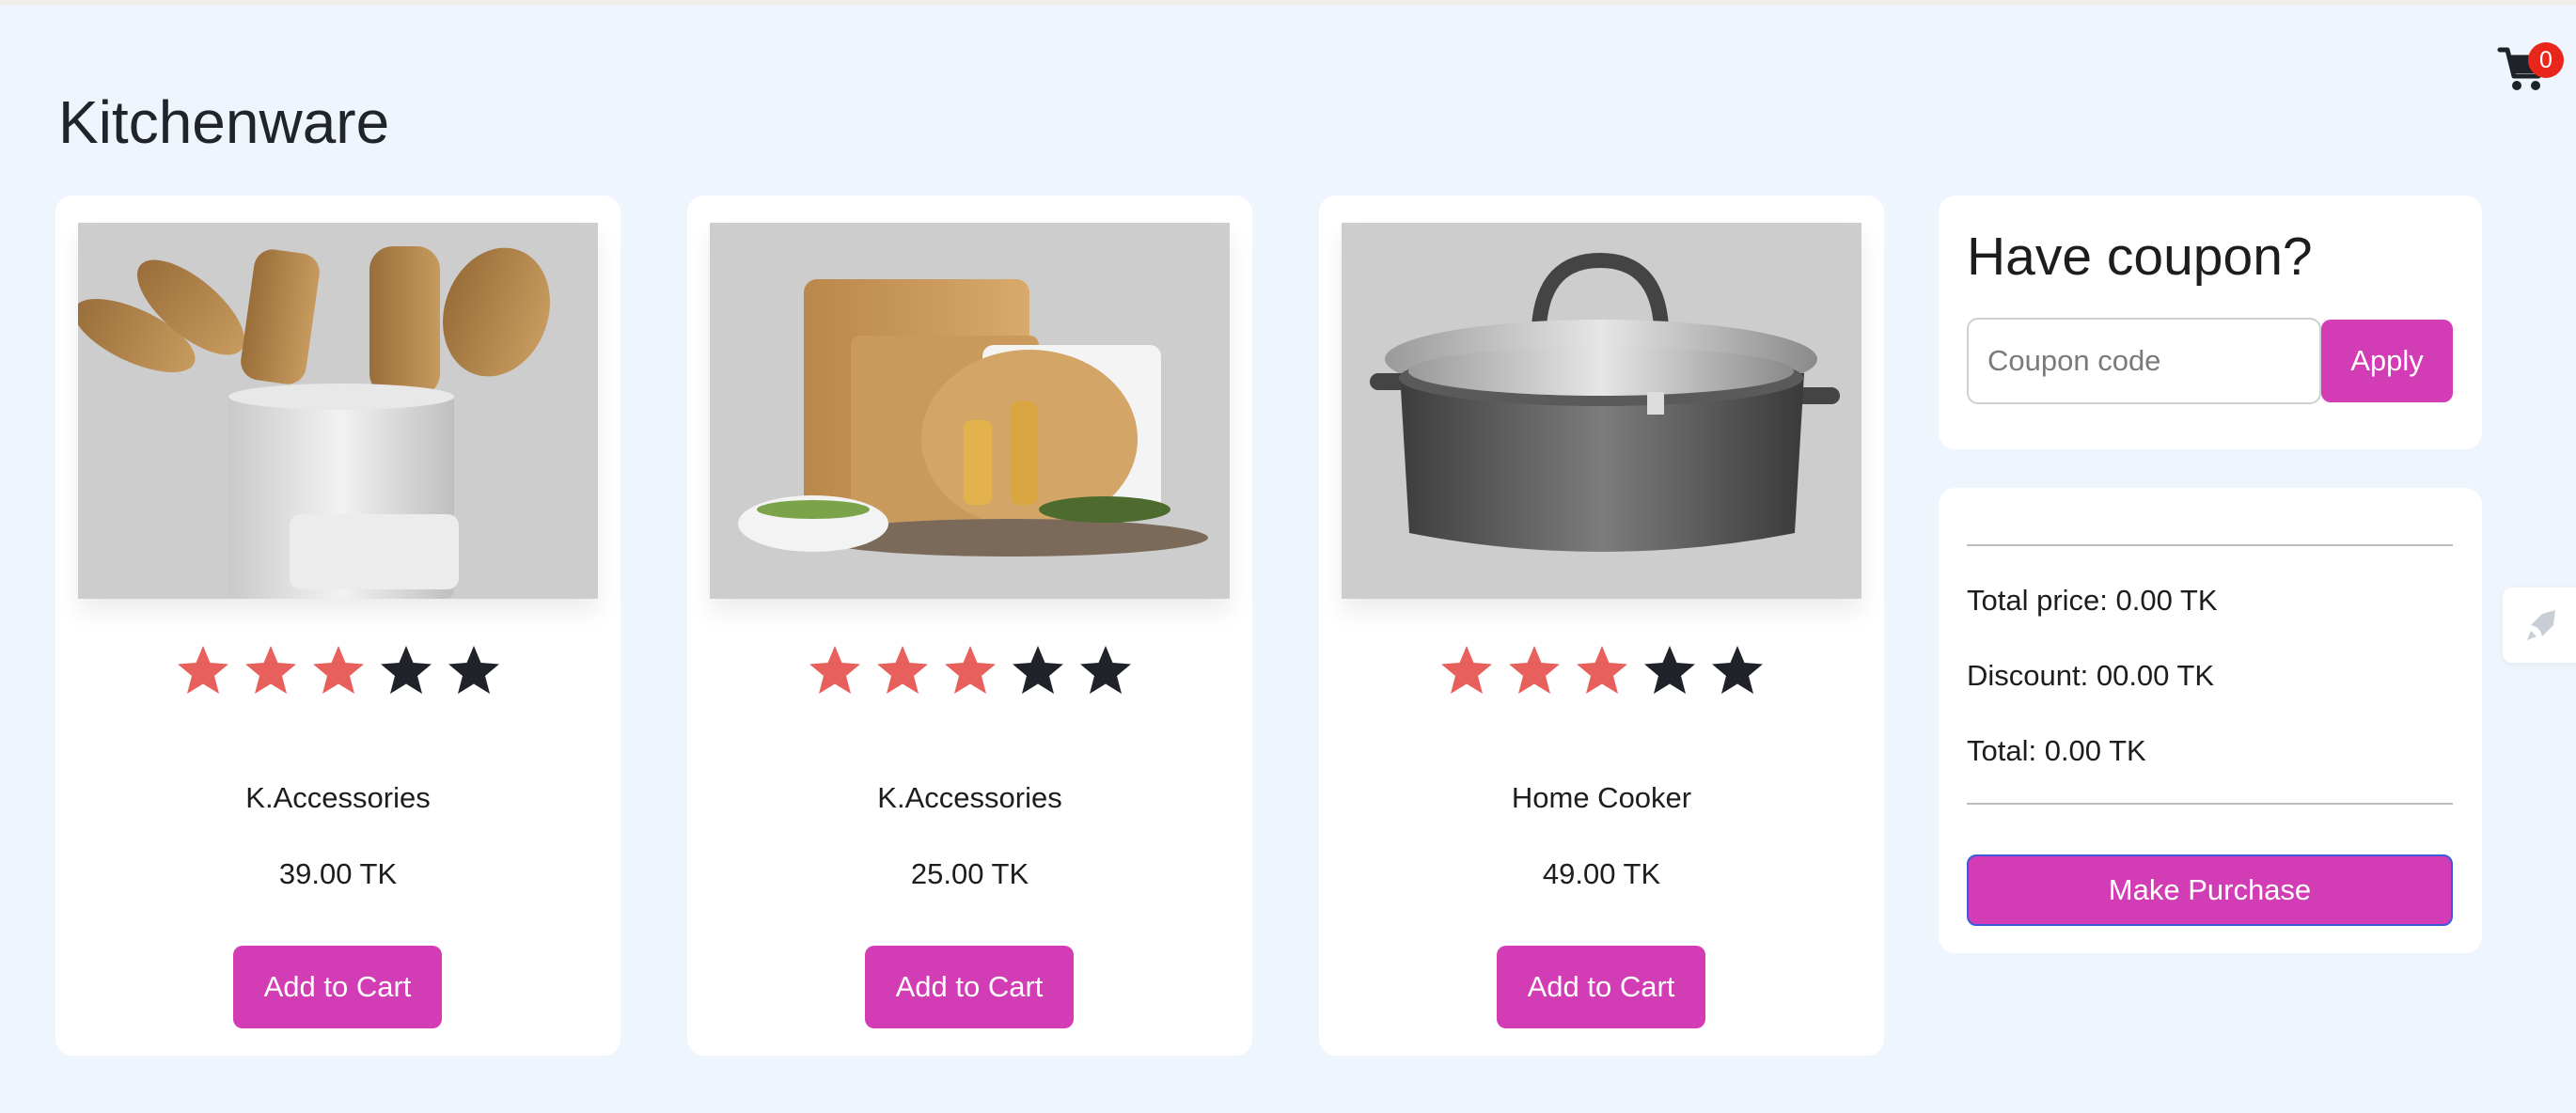 This screenshot has height=1113, width=2576. What do you see at coordinates (224, 122) in the screenshot?
I see `page-title: Kitchenware` at bounding box center [224, 122].